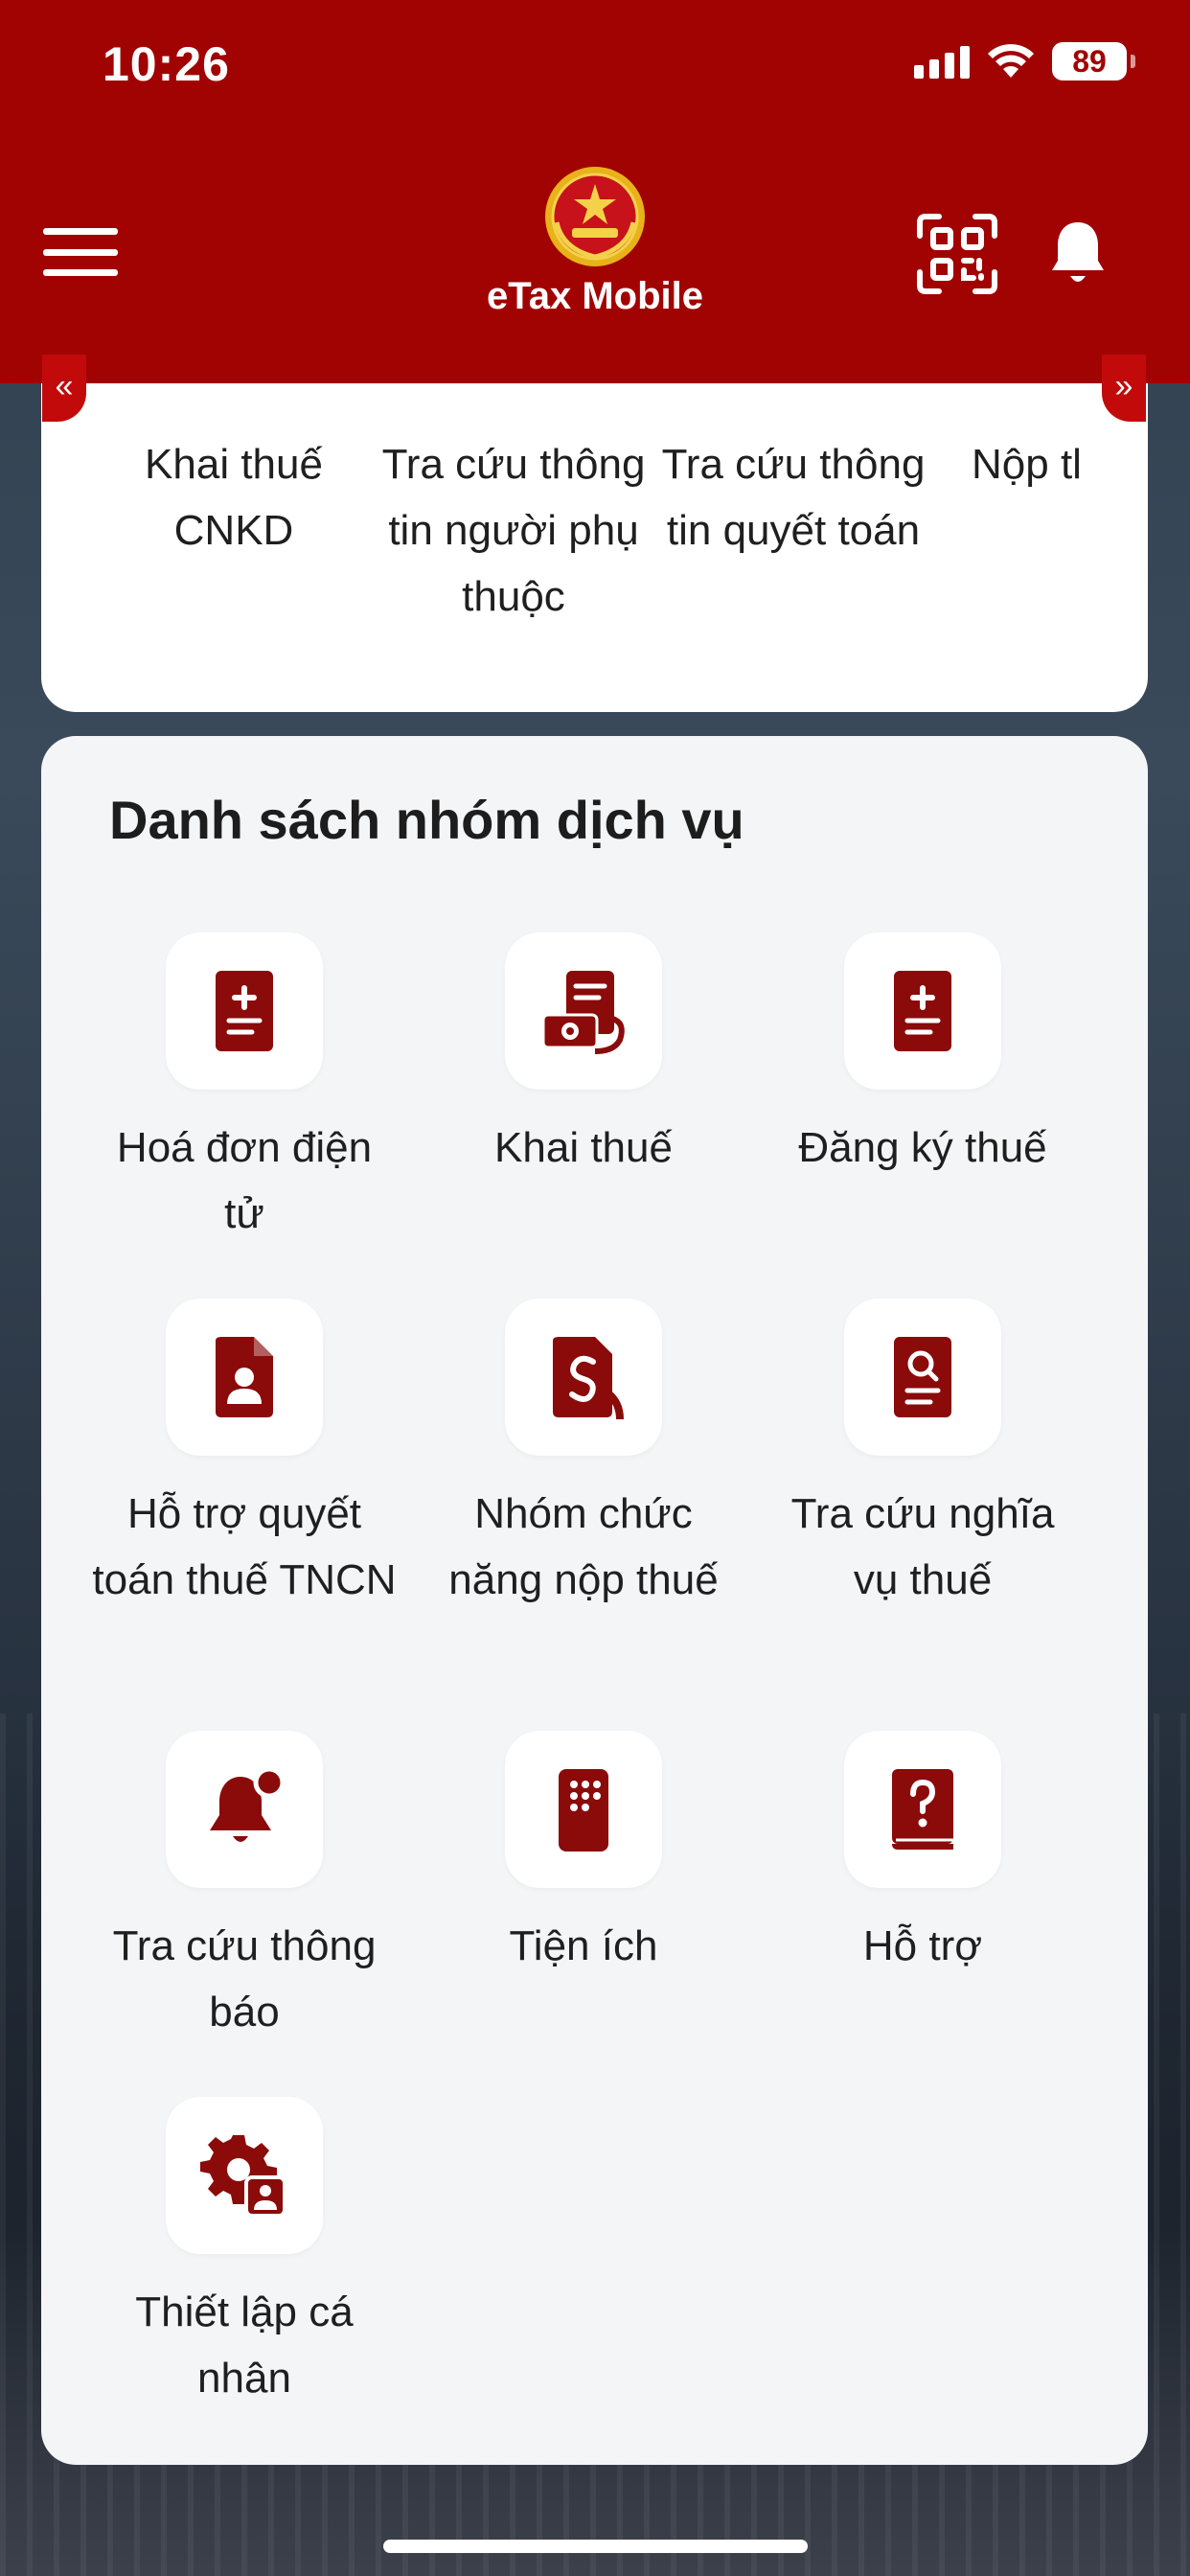 The height and width of the screenshot is (2576, 1190). Describe the element at coordinates (942, 62) in the screenshot. I see `signal-icon` at that location.